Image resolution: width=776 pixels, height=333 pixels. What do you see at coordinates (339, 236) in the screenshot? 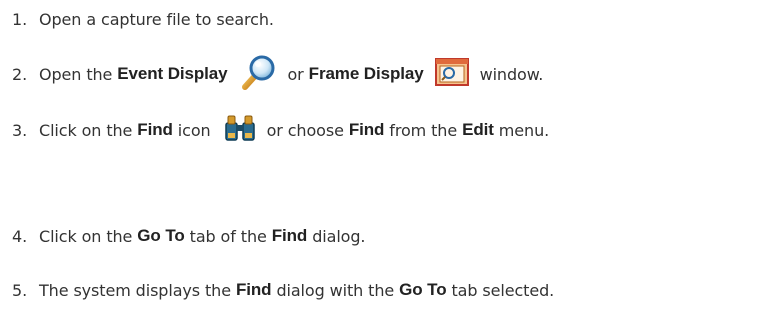
I see `dialog-text: dialog.` at bounding box center [339, 236].